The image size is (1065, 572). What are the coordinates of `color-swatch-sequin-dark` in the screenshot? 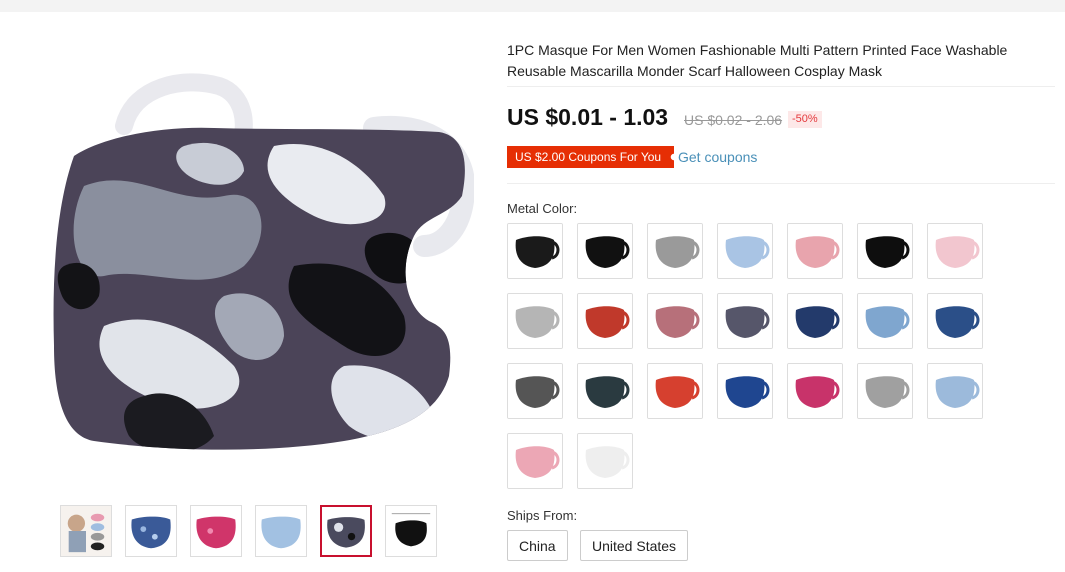 It's located at (605, 391).